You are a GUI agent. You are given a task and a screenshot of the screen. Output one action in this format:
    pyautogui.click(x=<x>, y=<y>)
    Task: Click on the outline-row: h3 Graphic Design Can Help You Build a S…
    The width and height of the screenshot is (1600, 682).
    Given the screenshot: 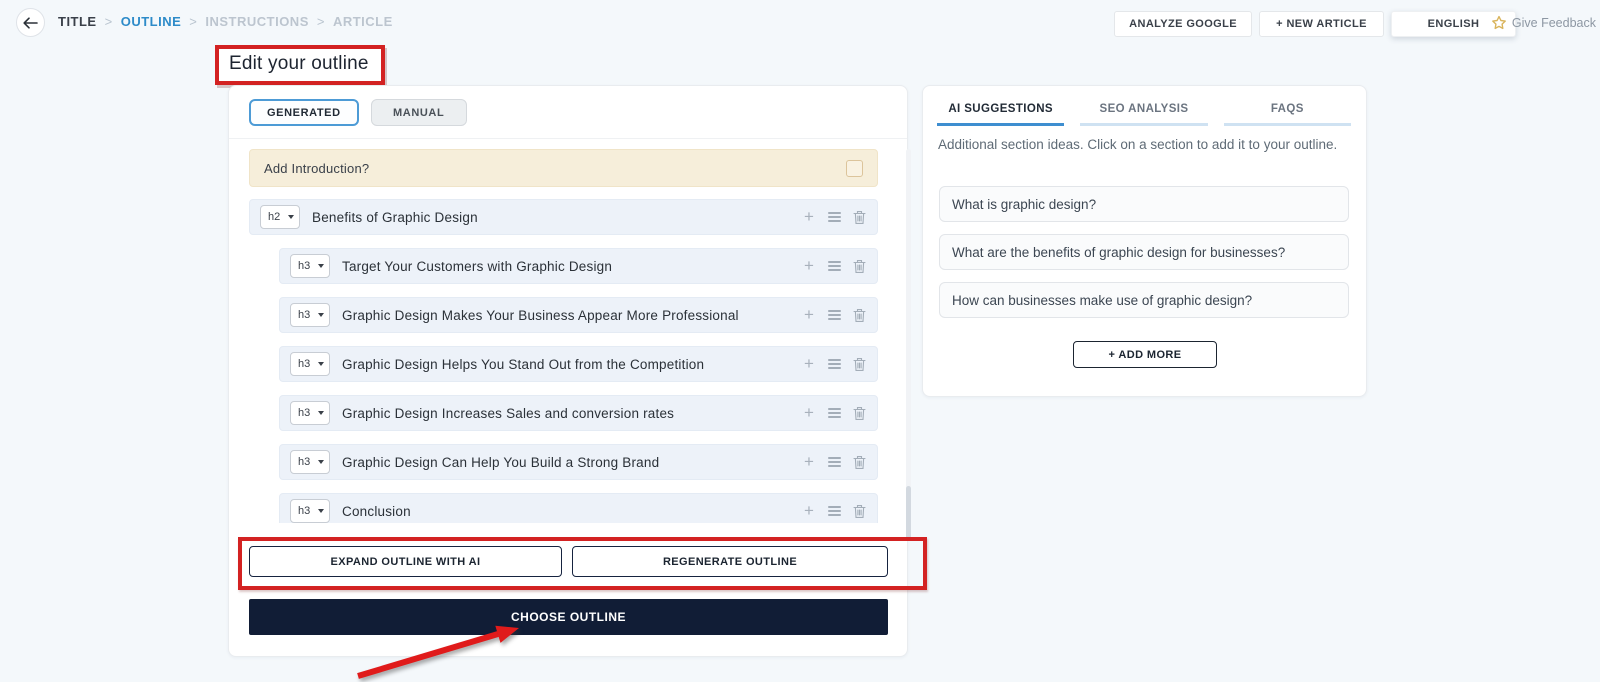 What is the action you would take?
    pyautogui.click(x=578, y=462)
    